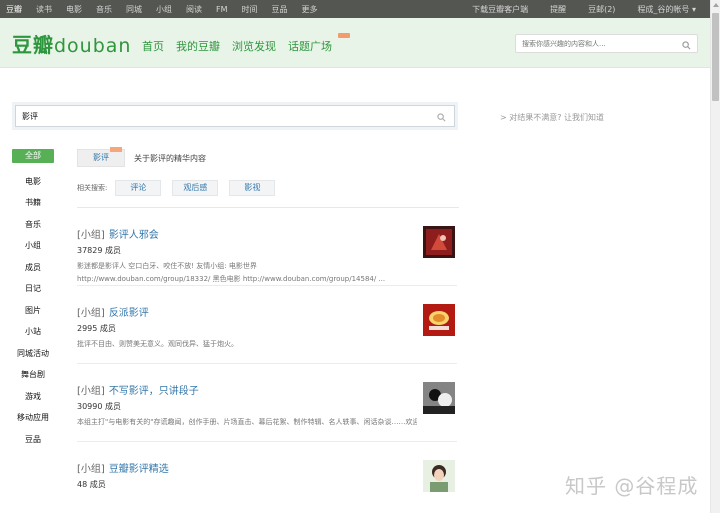 Image resolution: width=720 pixels, height=513 pixels. What do you see at coordinates (500, 9) in the screenshot?
I see `top-nav-right-item: 下载豆瓣客户端` at bounding box center [500, 9].